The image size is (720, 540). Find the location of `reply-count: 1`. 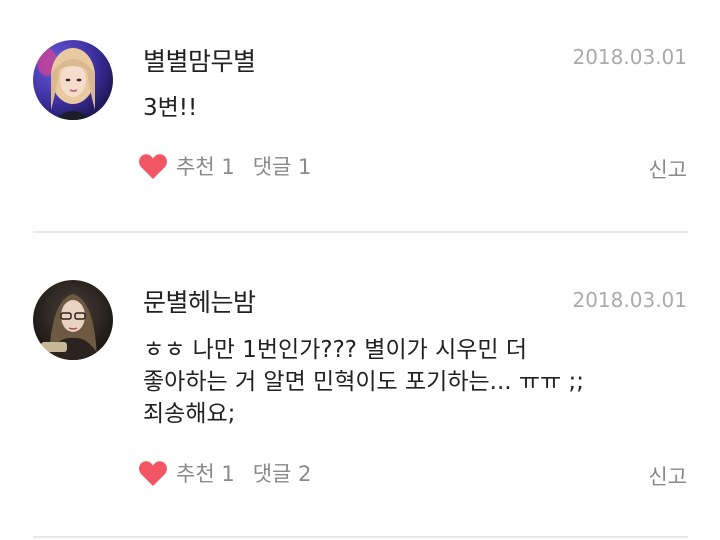

reply-count: 1 is located at coordinates (305, 167).